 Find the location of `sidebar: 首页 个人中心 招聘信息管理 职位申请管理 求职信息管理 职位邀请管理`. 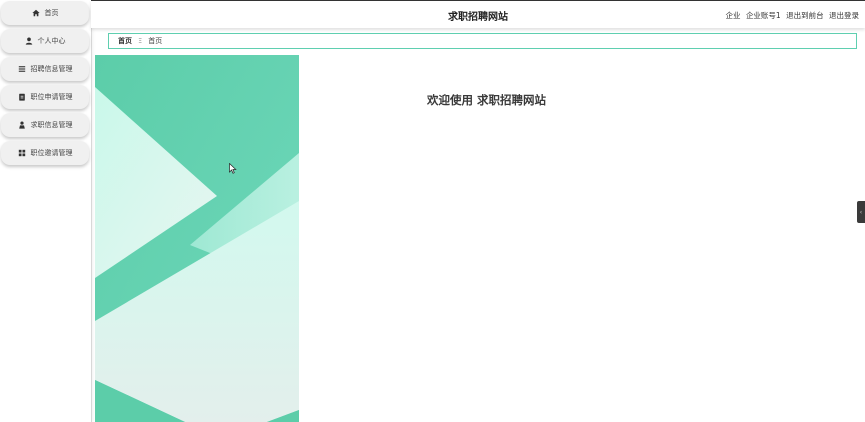

sidebar: 首页 个人中心 招聘信息管理 职位申请管理 求职信息管理 职位邀请管理 is located at coordinates (46, 211).